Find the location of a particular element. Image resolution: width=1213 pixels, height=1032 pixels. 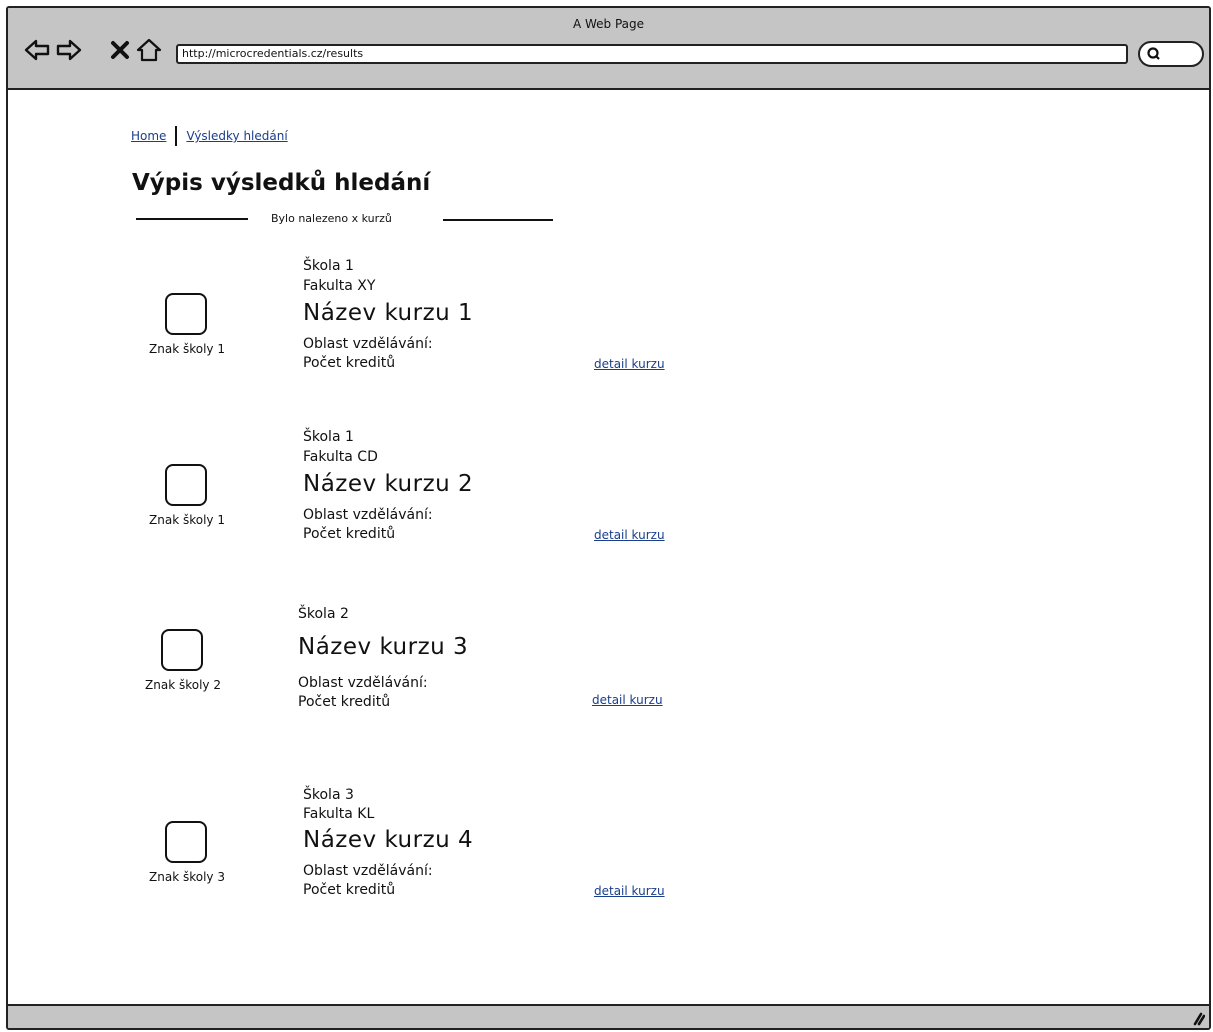

school-logo-caption: Znak školy 2 is located at coordinates (183, 685).